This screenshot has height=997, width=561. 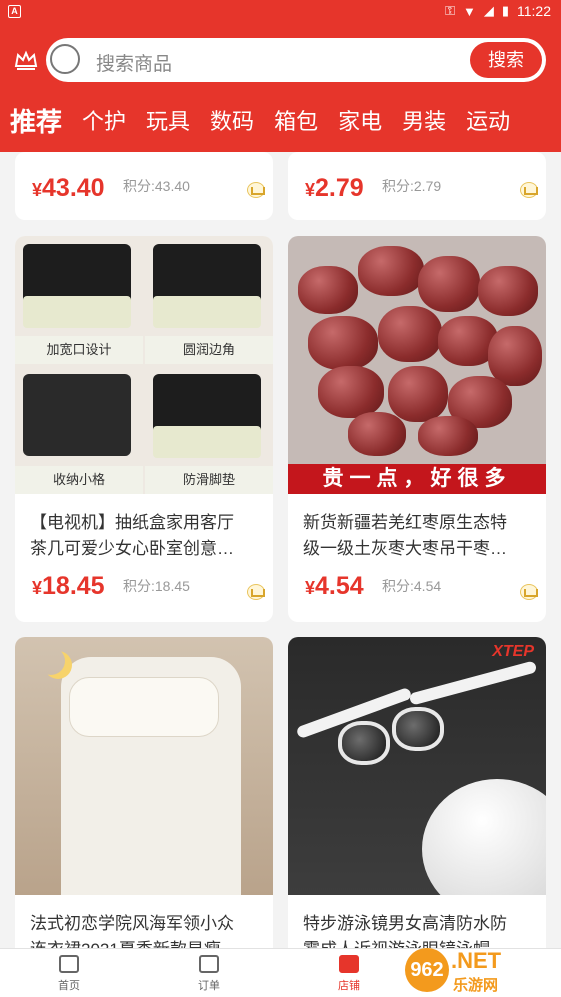 What do you see at coordinates (79, 430) in the screenshot?
I see `image-panel: 收纳小格` at bounding box center [79, 430].